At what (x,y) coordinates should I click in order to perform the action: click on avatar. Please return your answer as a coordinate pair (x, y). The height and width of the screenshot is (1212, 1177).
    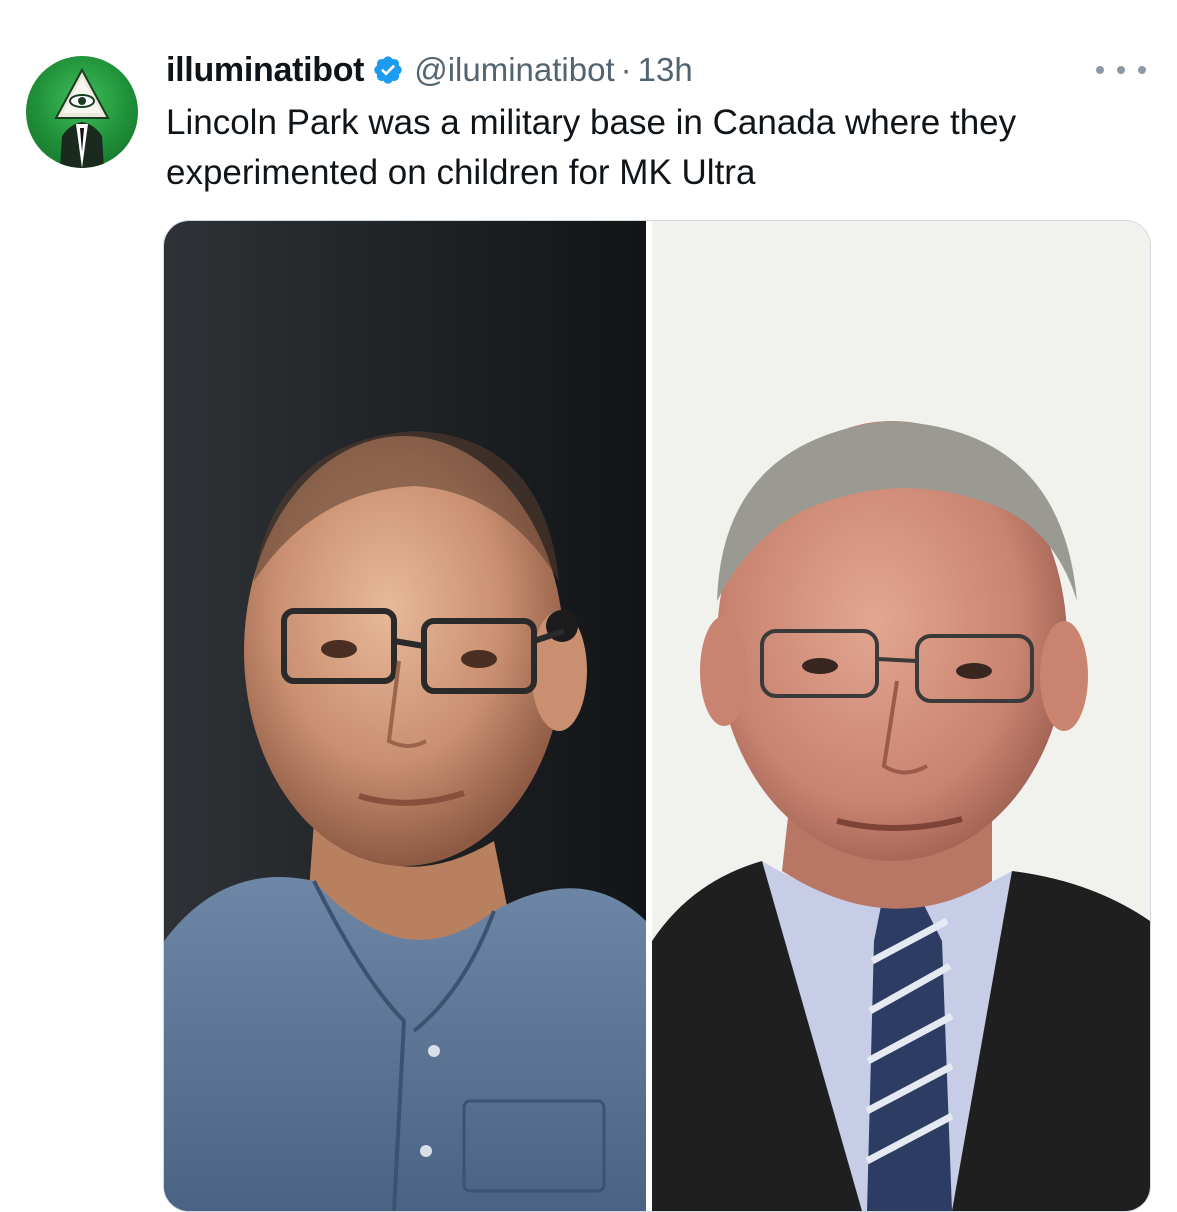
    Looking at the image, I should click on (82, 112).